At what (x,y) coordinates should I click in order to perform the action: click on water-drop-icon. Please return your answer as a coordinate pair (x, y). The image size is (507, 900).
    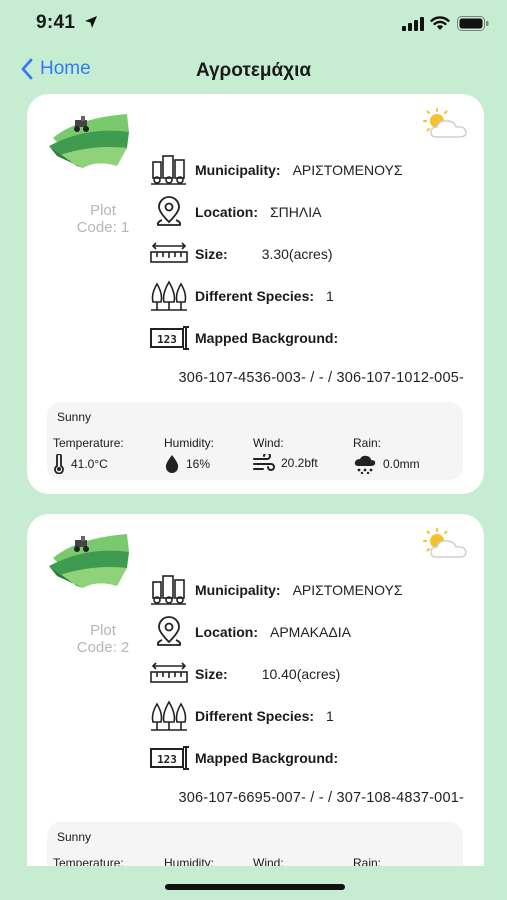
    Looking at the image, I should click on (172, 464).